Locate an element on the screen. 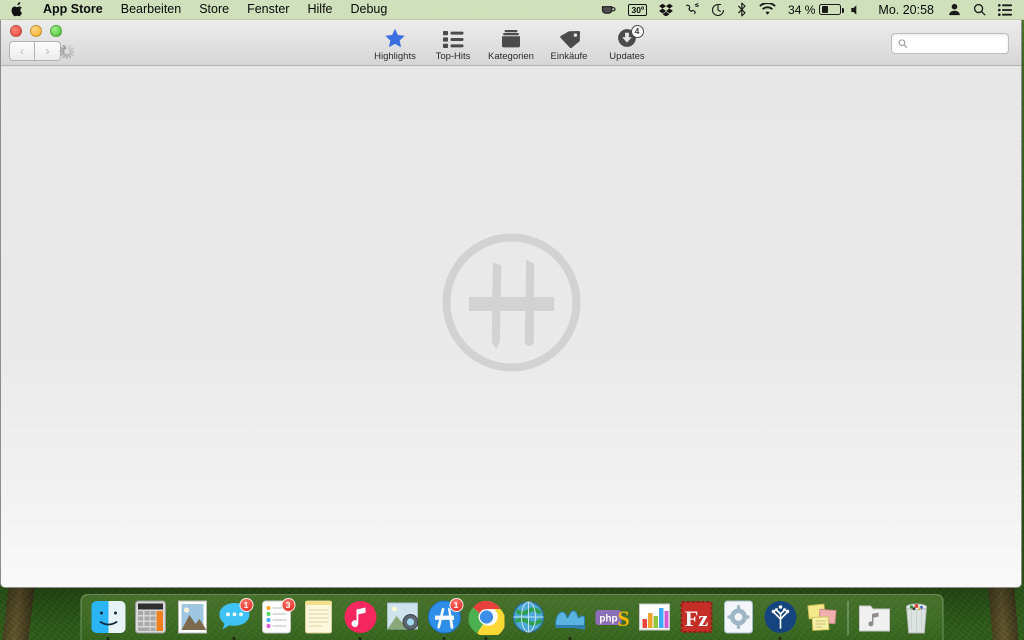 The image size is (1024, 640). messages-icon: 1 is located at coordinates (234, 616).